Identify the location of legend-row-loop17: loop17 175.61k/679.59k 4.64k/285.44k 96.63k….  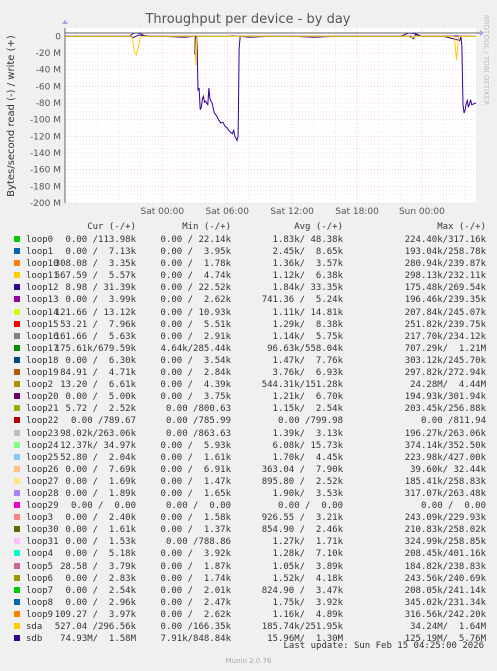
(252, 349).